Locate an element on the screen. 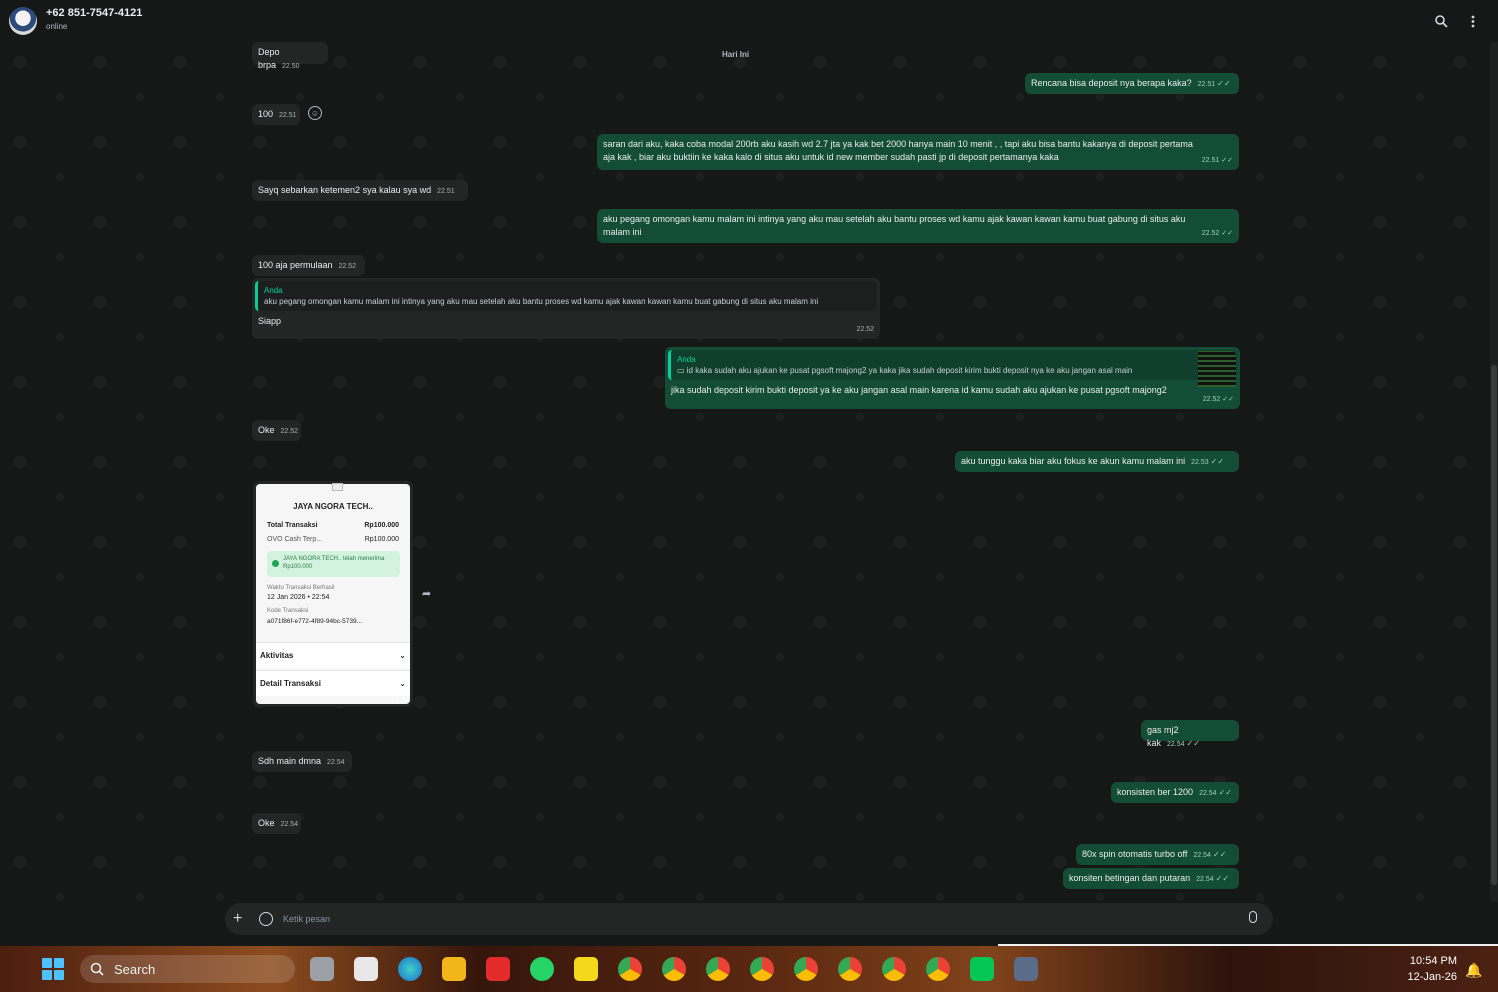  edge-browser-icon is located at coordinates (410, 969).